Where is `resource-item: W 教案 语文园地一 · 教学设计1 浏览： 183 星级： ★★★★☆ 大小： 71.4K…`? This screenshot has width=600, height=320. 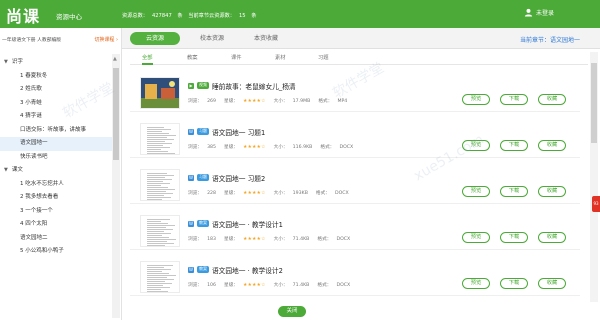
resource-item: W 教案 语文园地一 · 教学设计1 浏览： 183 星级： ★★★★☆ 大小： 71.4K… is located at coordinates (355, 231).